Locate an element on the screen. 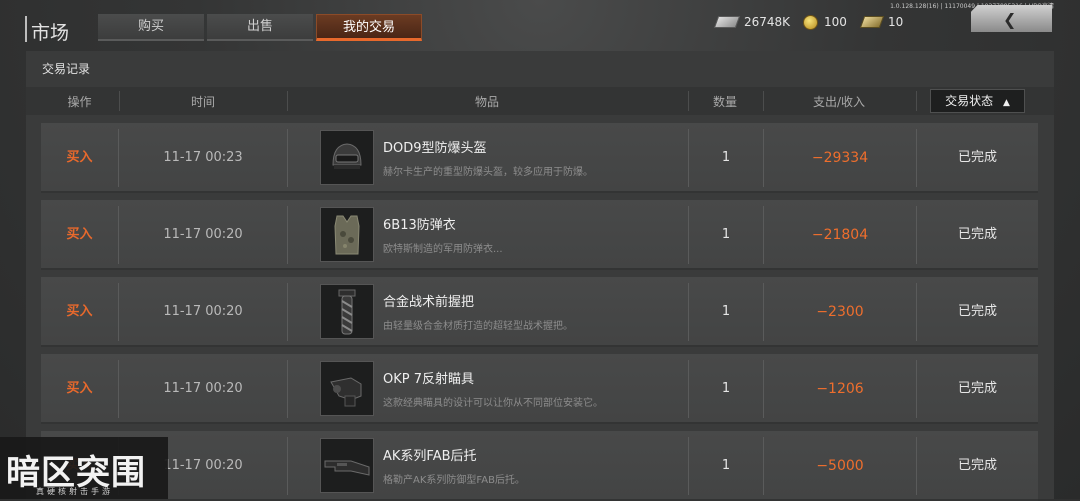 The image size is (1080, 501). item-name: DOD9型防爆头盔 is located at coordinates (435, 148).